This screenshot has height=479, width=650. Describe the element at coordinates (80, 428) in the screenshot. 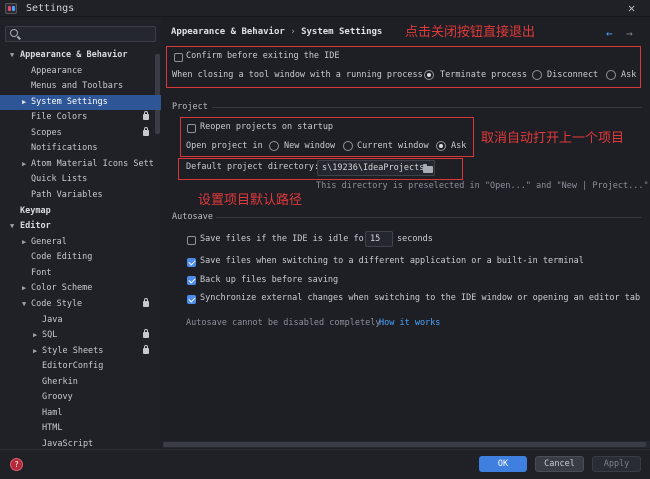

I see `sidebar-item-html: HTML` at that location.